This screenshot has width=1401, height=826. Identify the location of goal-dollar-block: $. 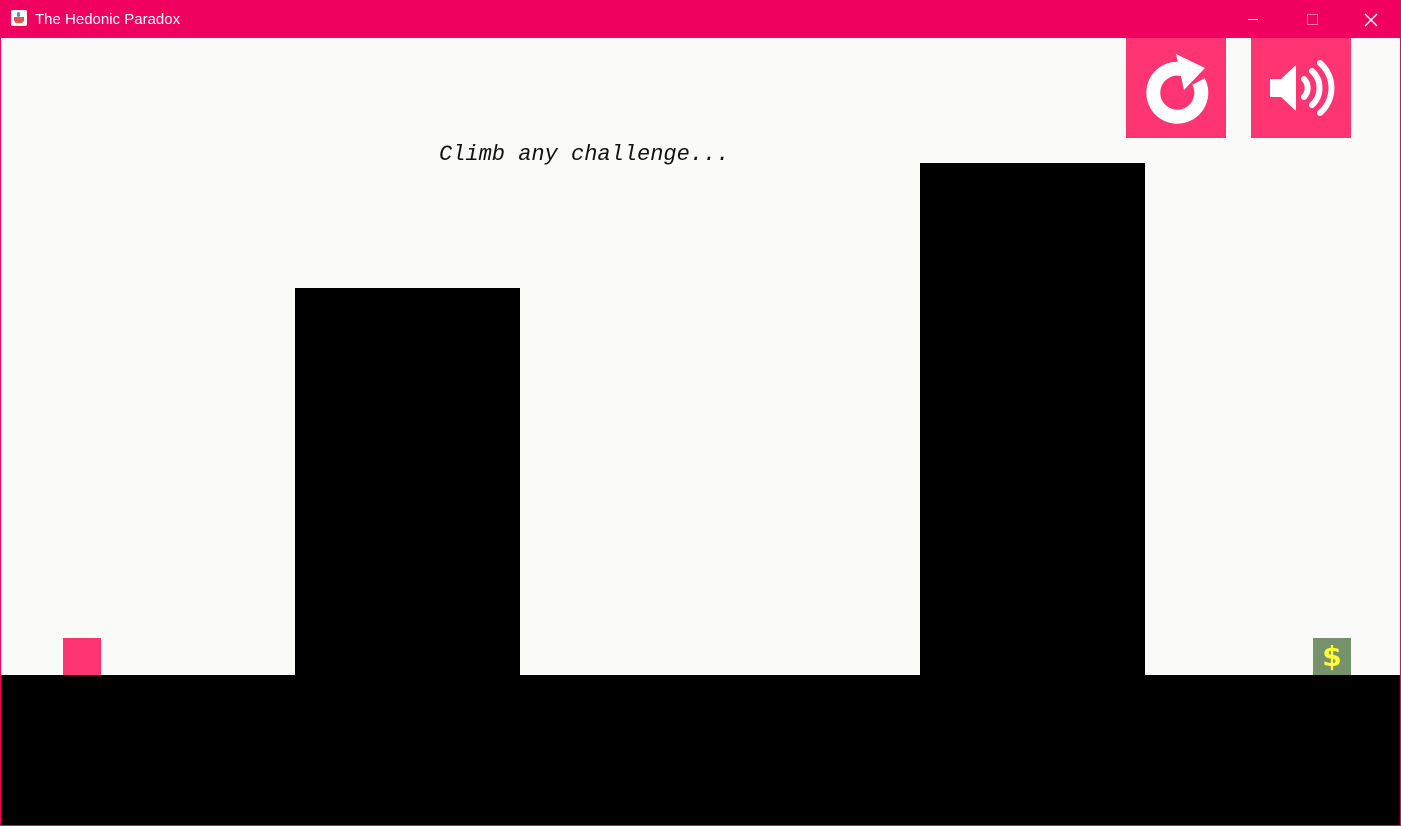
(1332, 656).